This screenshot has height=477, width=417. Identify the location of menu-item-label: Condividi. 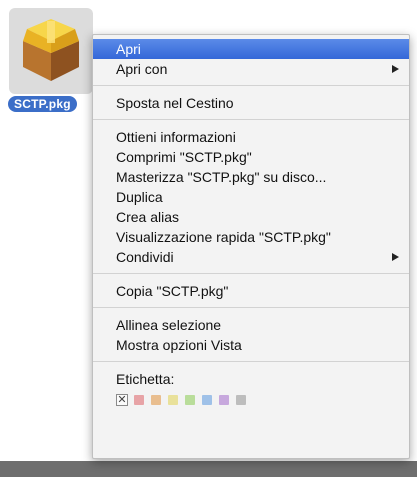
(145, 257).